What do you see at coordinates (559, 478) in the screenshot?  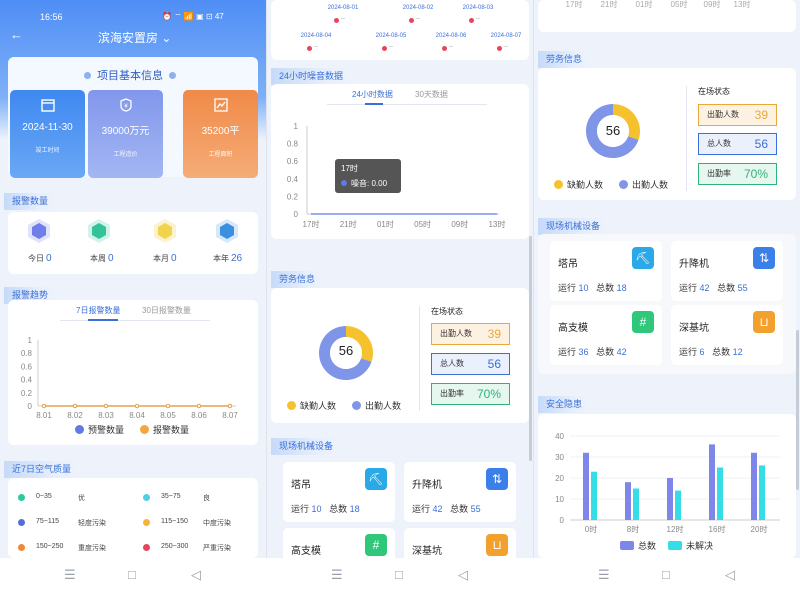 I see `y-tick-label: 20` at bounding box center [559, 478].